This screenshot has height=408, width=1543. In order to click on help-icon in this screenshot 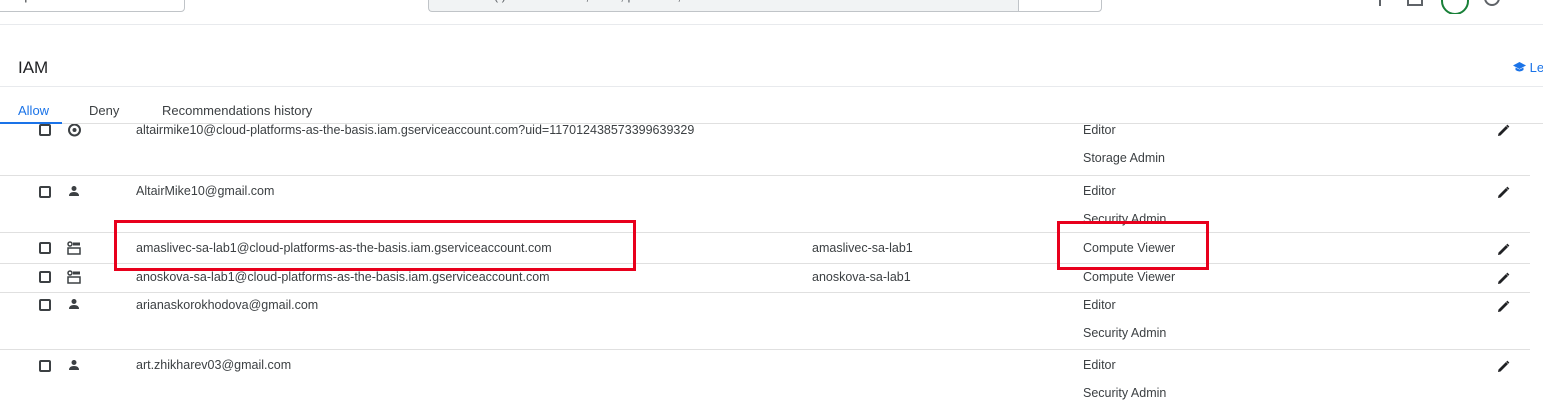, I will do `click(1492, 4)`.